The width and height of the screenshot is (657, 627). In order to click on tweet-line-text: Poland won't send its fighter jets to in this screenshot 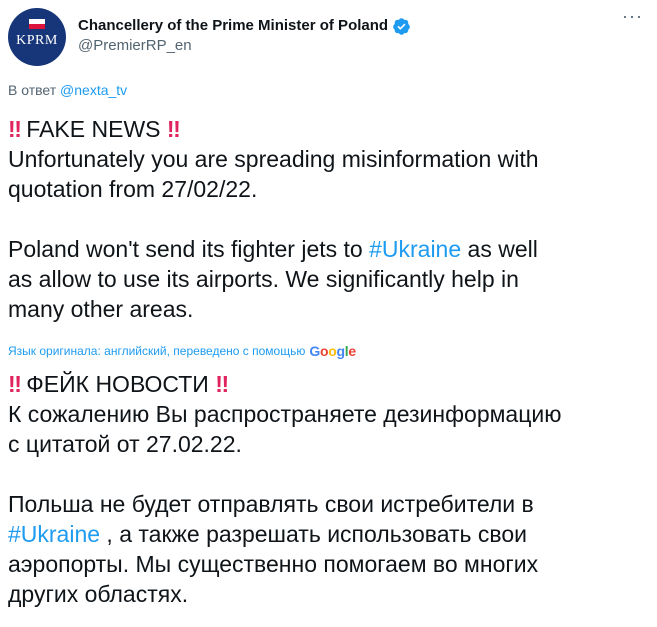, I will do `click(189, 249)`.